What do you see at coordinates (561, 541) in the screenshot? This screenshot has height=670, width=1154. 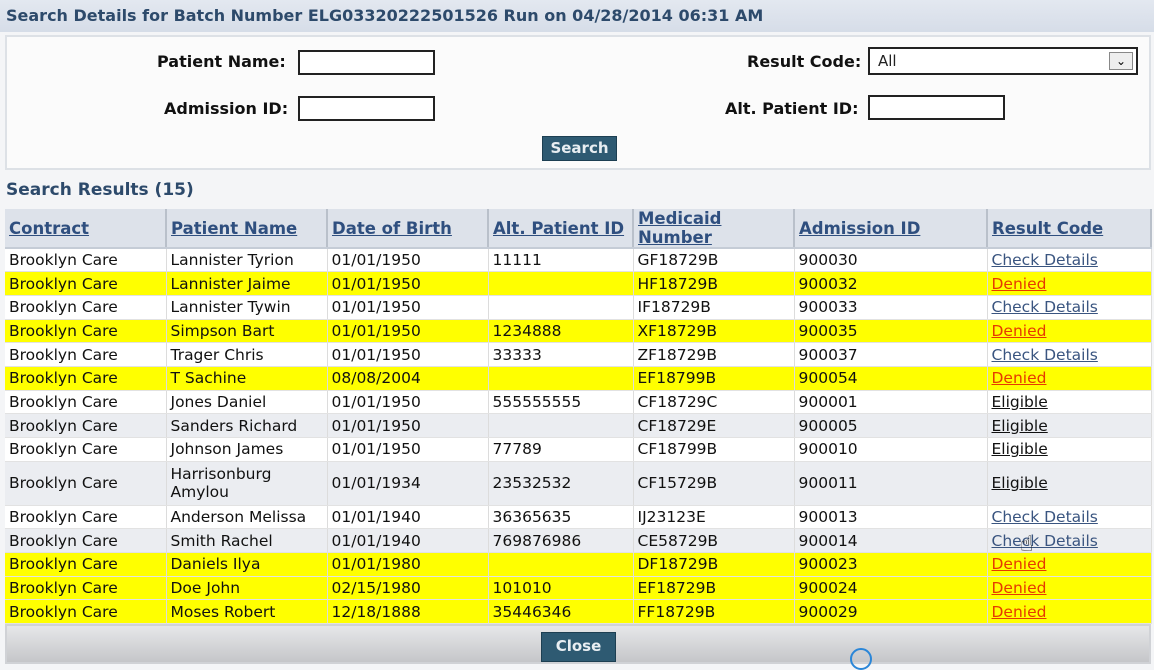 I see `alt-patient-id-cell: 769876986` at bounding box center [561, 541].